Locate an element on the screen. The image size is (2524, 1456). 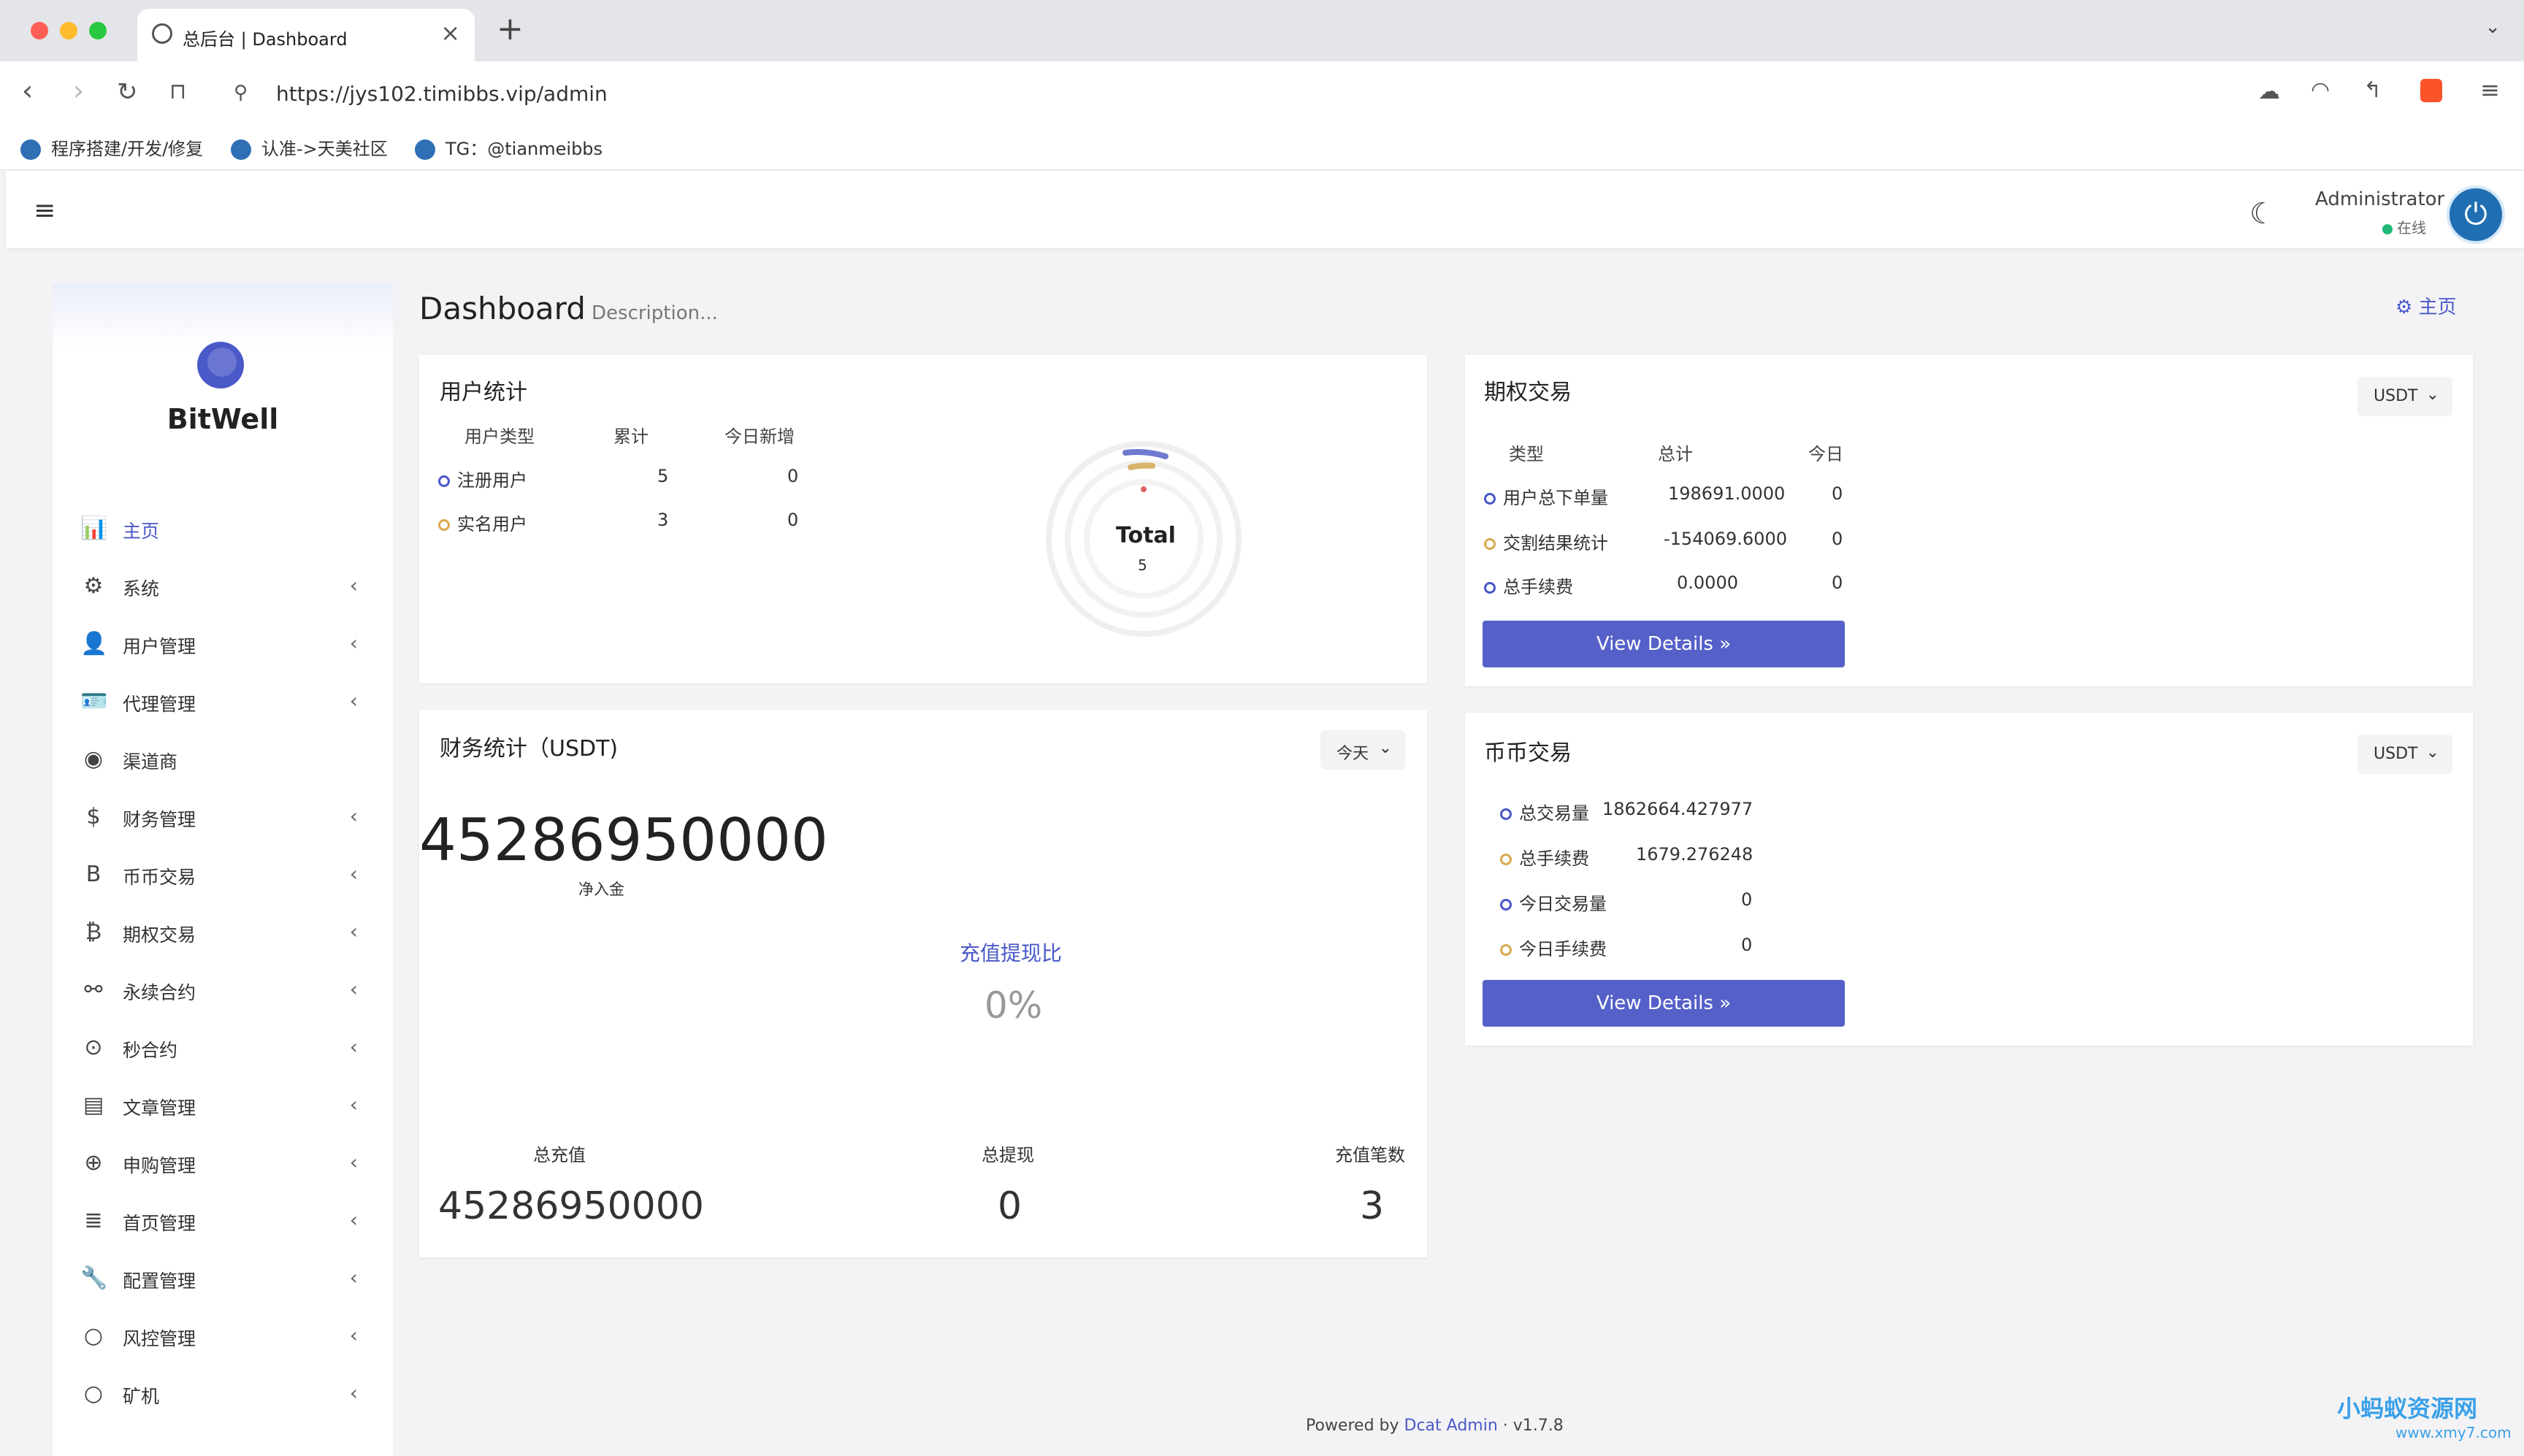
user-circle-icon: ◉ is located at coordinates (93, 759).